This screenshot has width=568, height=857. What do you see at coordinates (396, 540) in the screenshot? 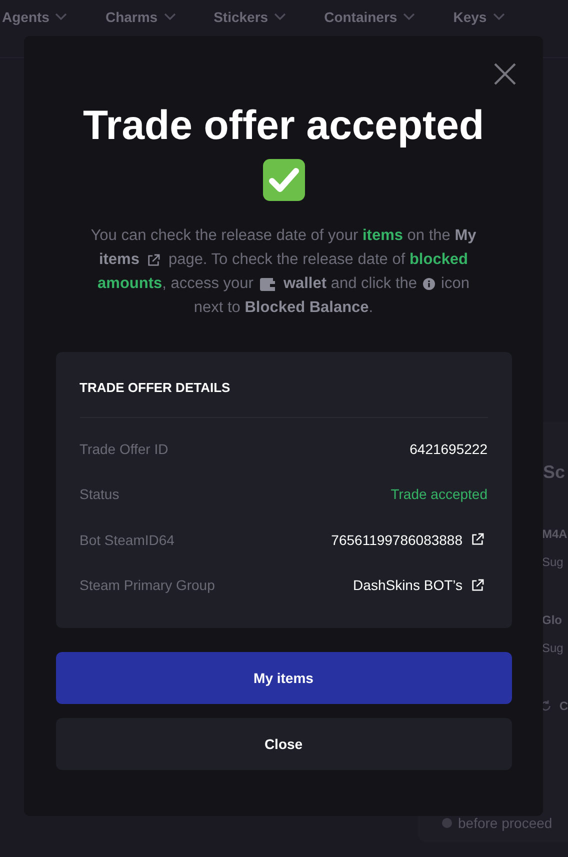
I see `detail-link: 76561199786083888` at bounding box center [396, 540].